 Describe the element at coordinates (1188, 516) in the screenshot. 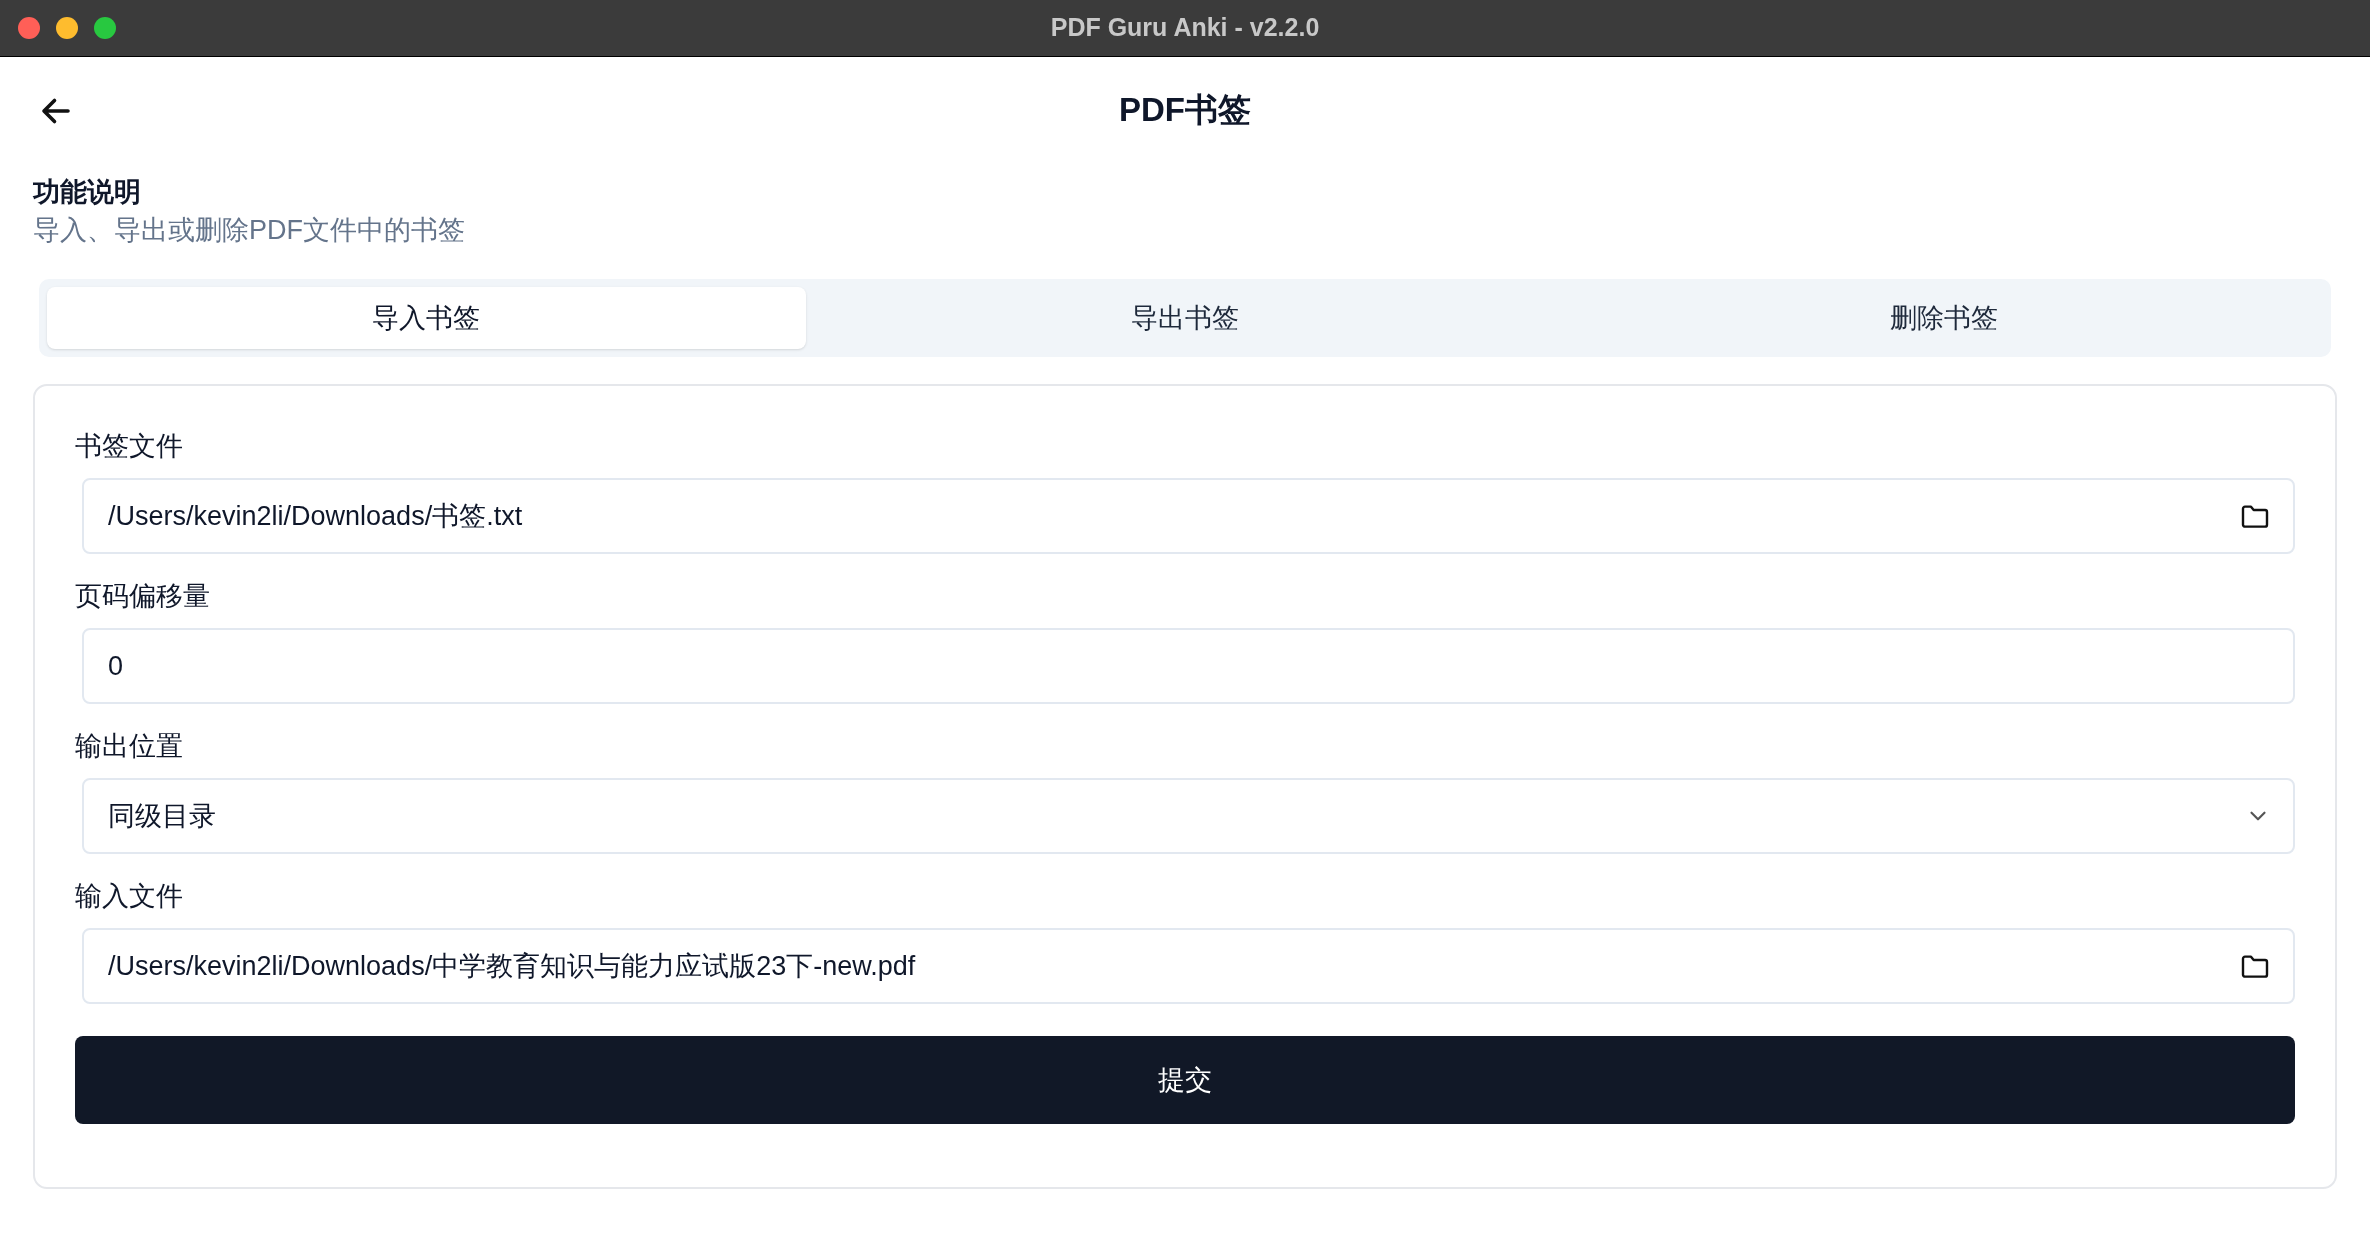

I see `file-path-field: /Users/kevin2li/Downloads/书签.txt` at that location.